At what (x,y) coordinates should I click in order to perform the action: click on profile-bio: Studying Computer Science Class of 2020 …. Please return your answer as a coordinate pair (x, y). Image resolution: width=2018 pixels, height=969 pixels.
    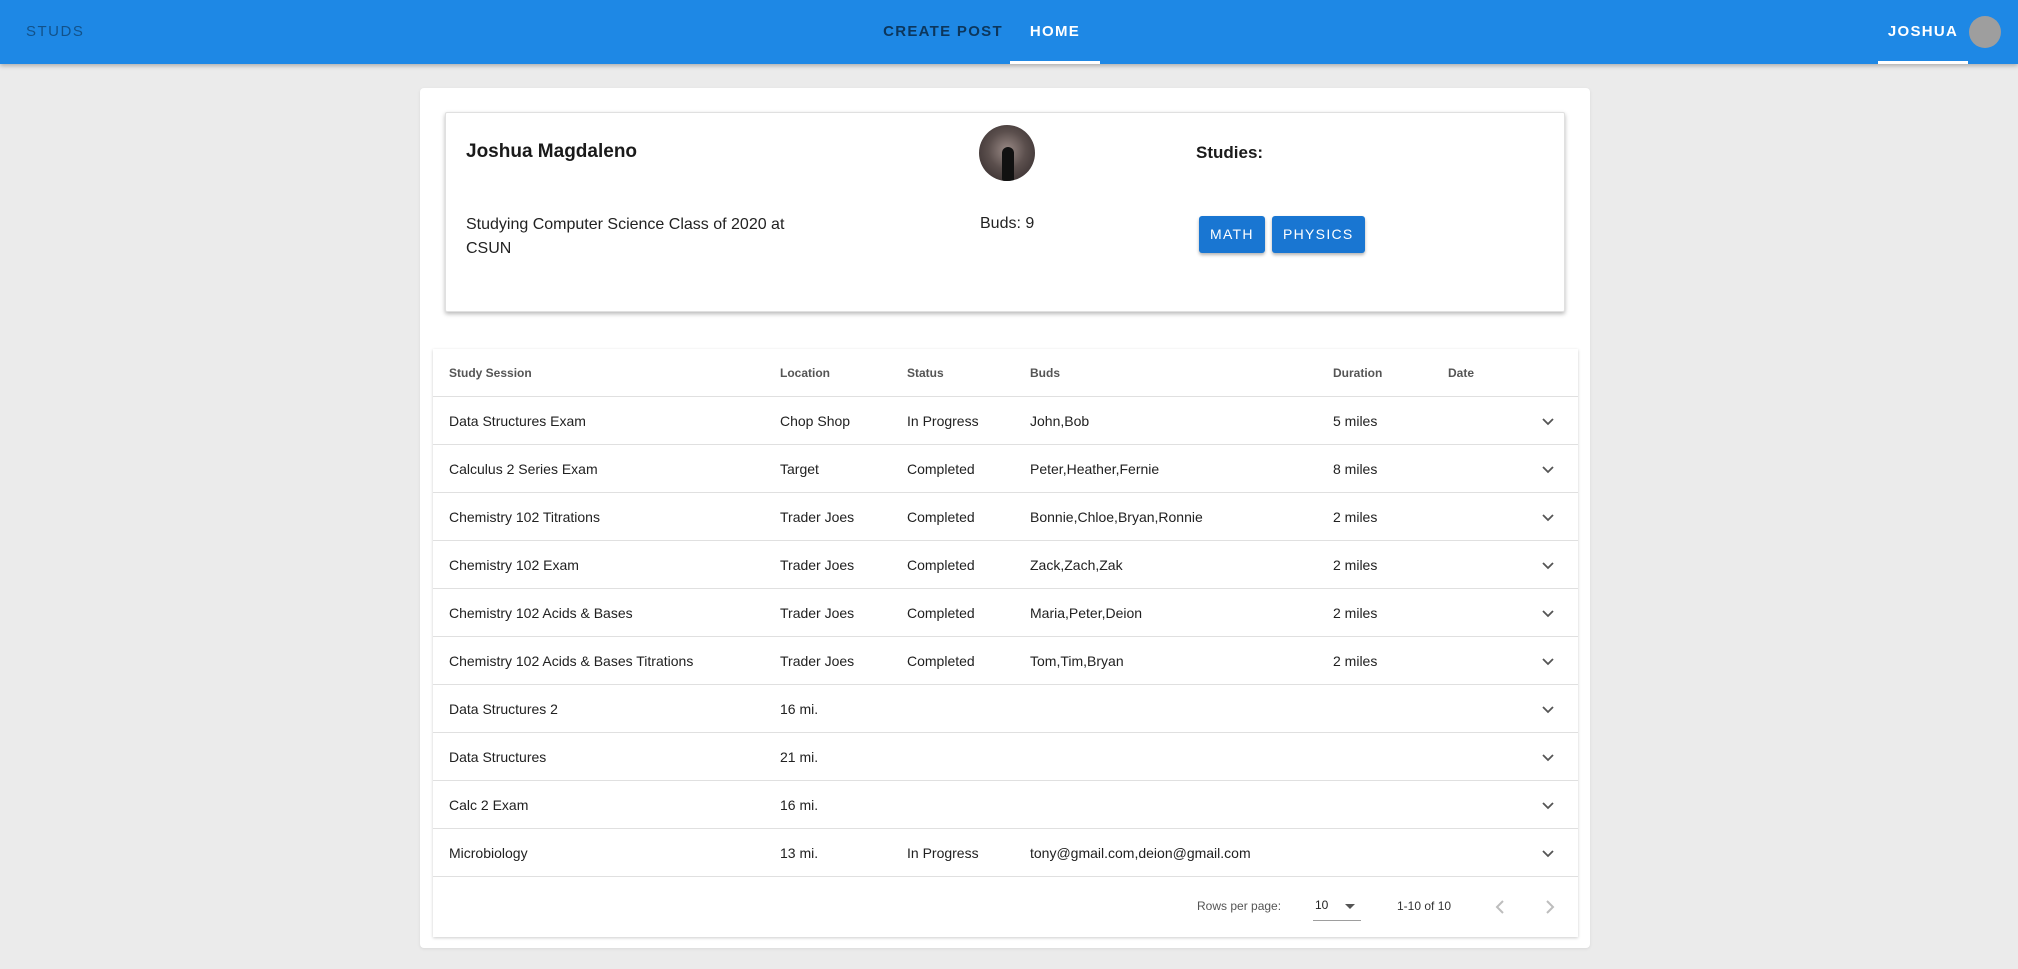
    Looking at the image, I should click on (625, 236).